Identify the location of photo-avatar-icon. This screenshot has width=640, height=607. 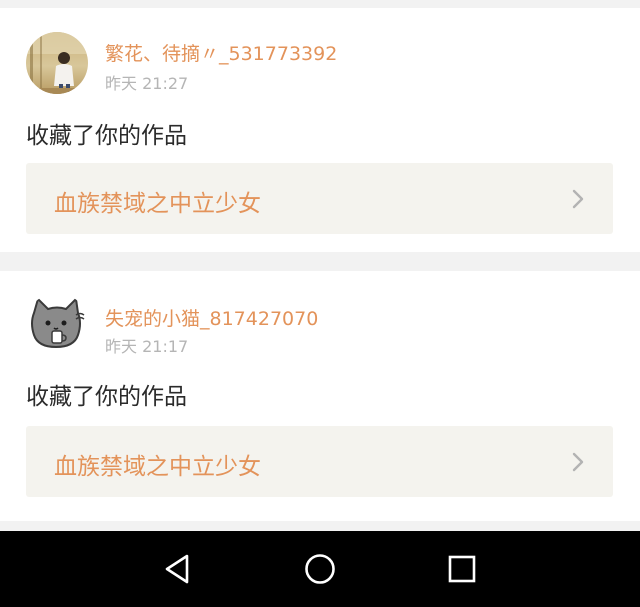
(57, 63).